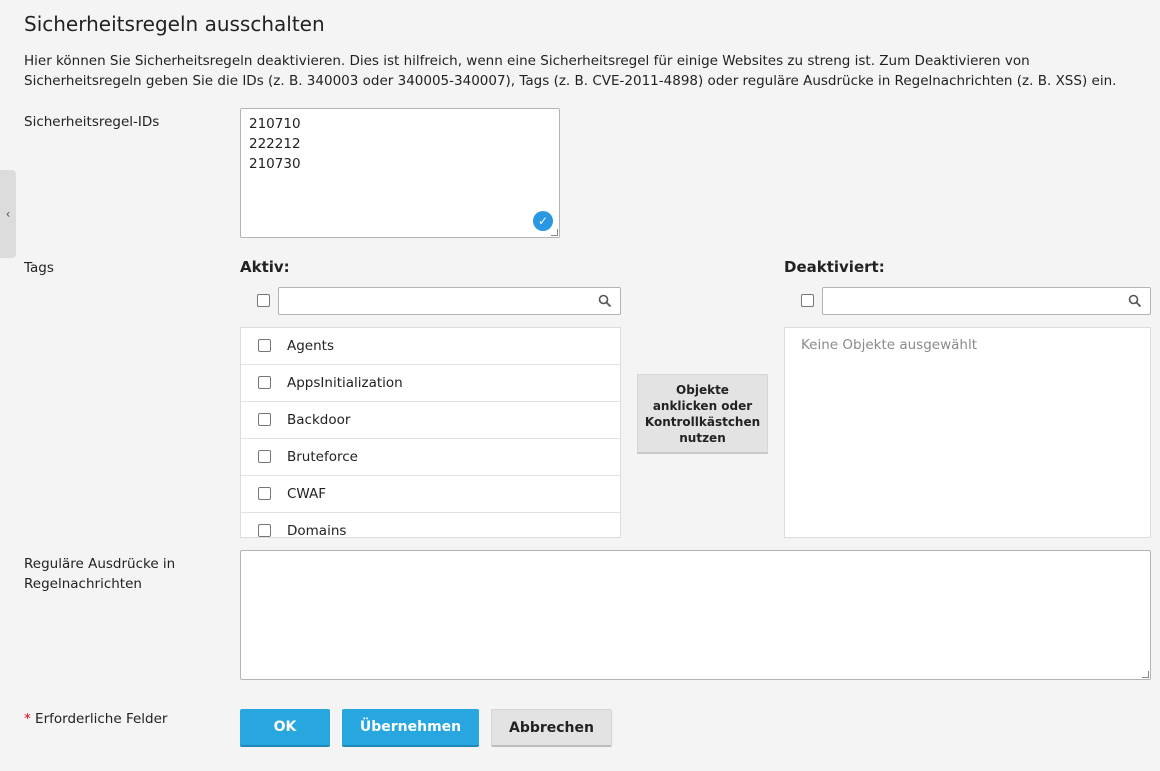 The height and width of the screenshot is (771, 1160). I want to click on required-label: Erforderliche Felder, so click(101, 719).